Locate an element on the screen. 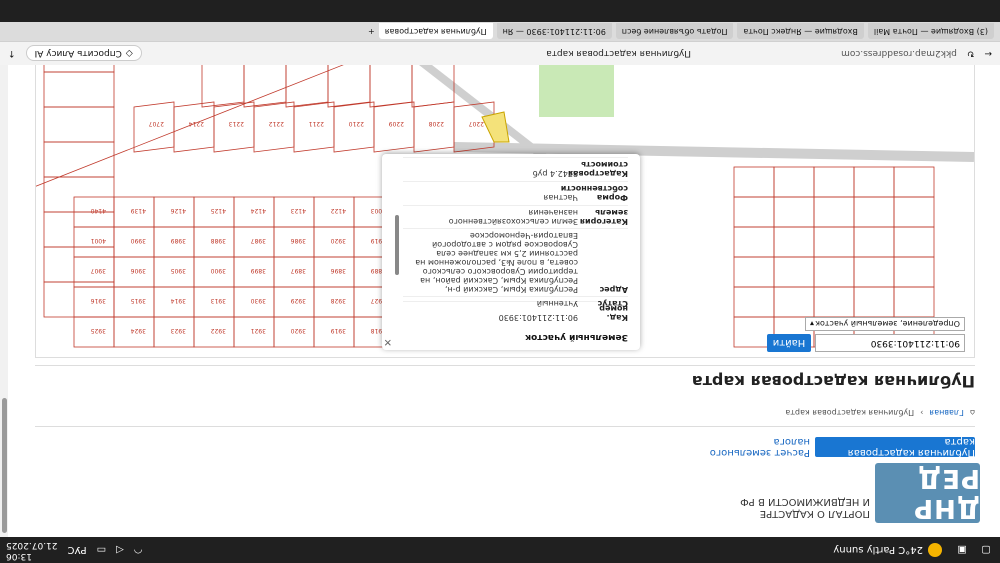 The width and height of the screenshot is (1000, 563). close-icon: ✕ is located at coordinates (388, 341).